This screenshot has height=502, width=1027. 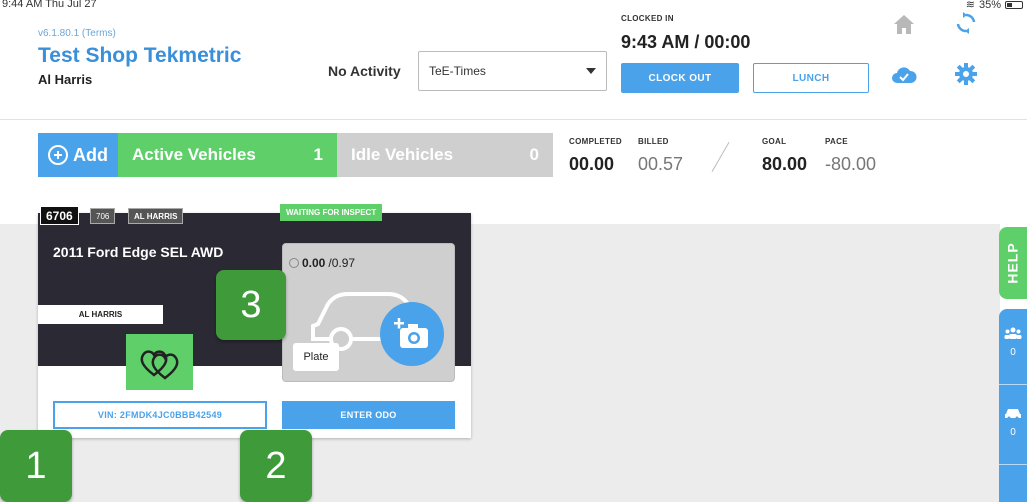 What do you see at coordinates (1013, 422) in the screenshot?
I see `side-item-cars: 0` at bounding box center [1013, 422].